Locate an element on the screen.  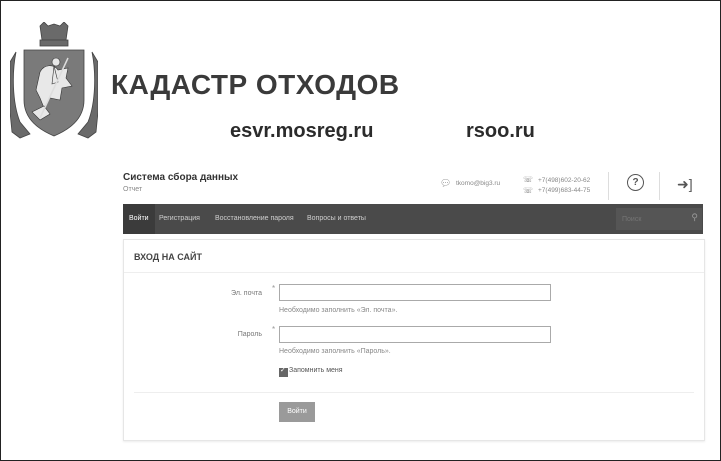
sign-in-icon: ➜] is located at coordinates (685, 184).